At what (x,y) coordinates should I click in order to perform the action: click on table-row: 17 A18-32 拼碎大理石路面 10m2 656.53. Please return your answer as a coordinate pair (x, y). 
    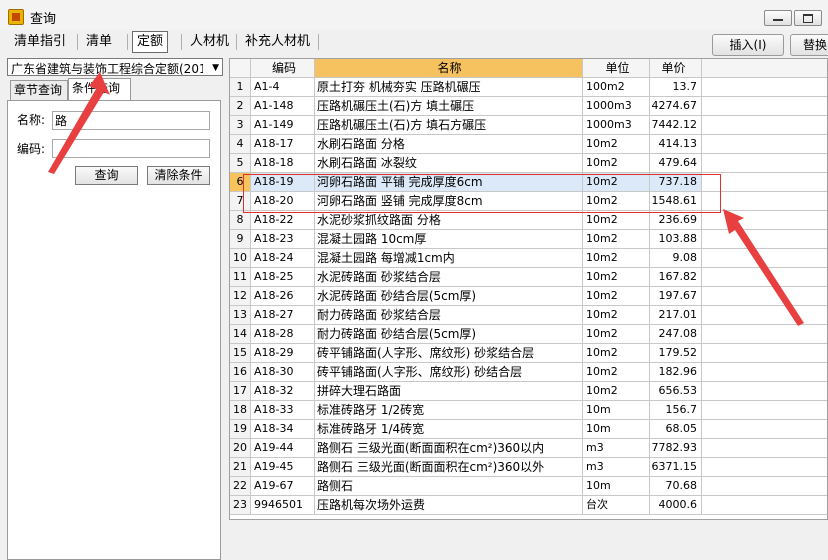
    Looking at the image, I should click on (528, 391).